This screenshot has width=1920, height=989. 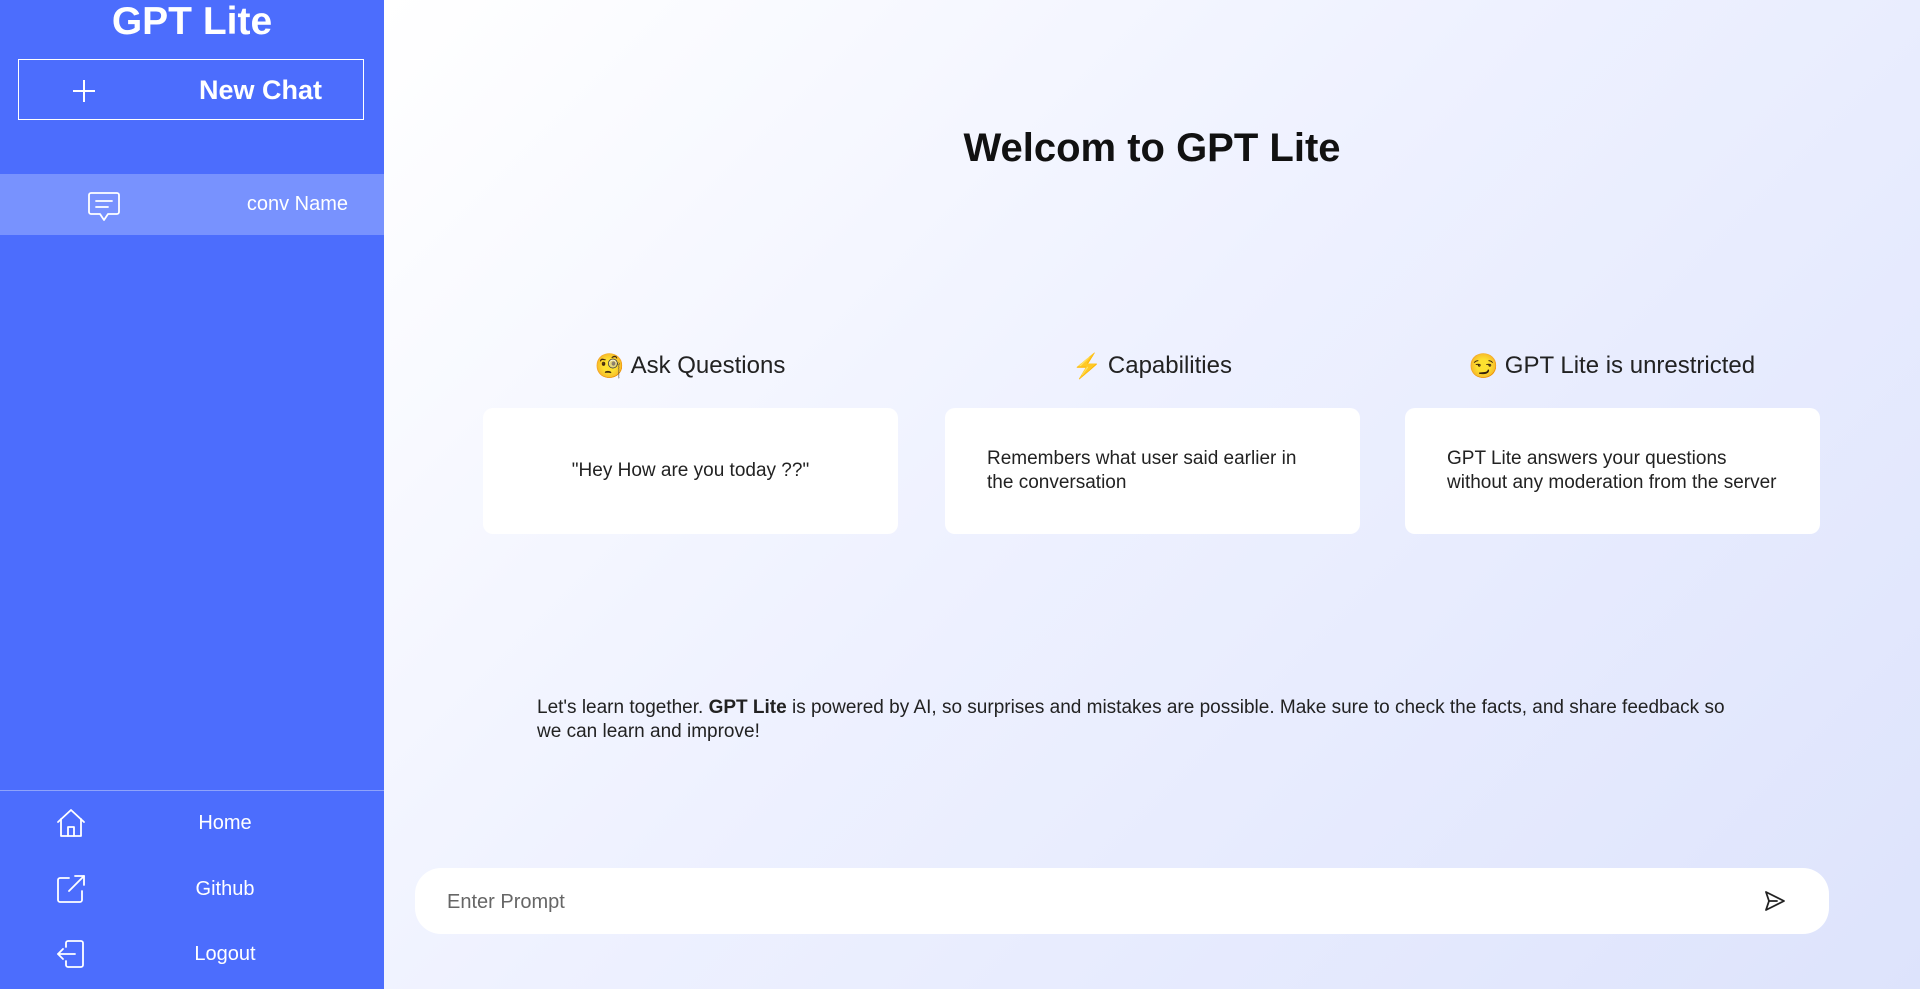 I want to click on send-icon, so click(x=1775, y=901).